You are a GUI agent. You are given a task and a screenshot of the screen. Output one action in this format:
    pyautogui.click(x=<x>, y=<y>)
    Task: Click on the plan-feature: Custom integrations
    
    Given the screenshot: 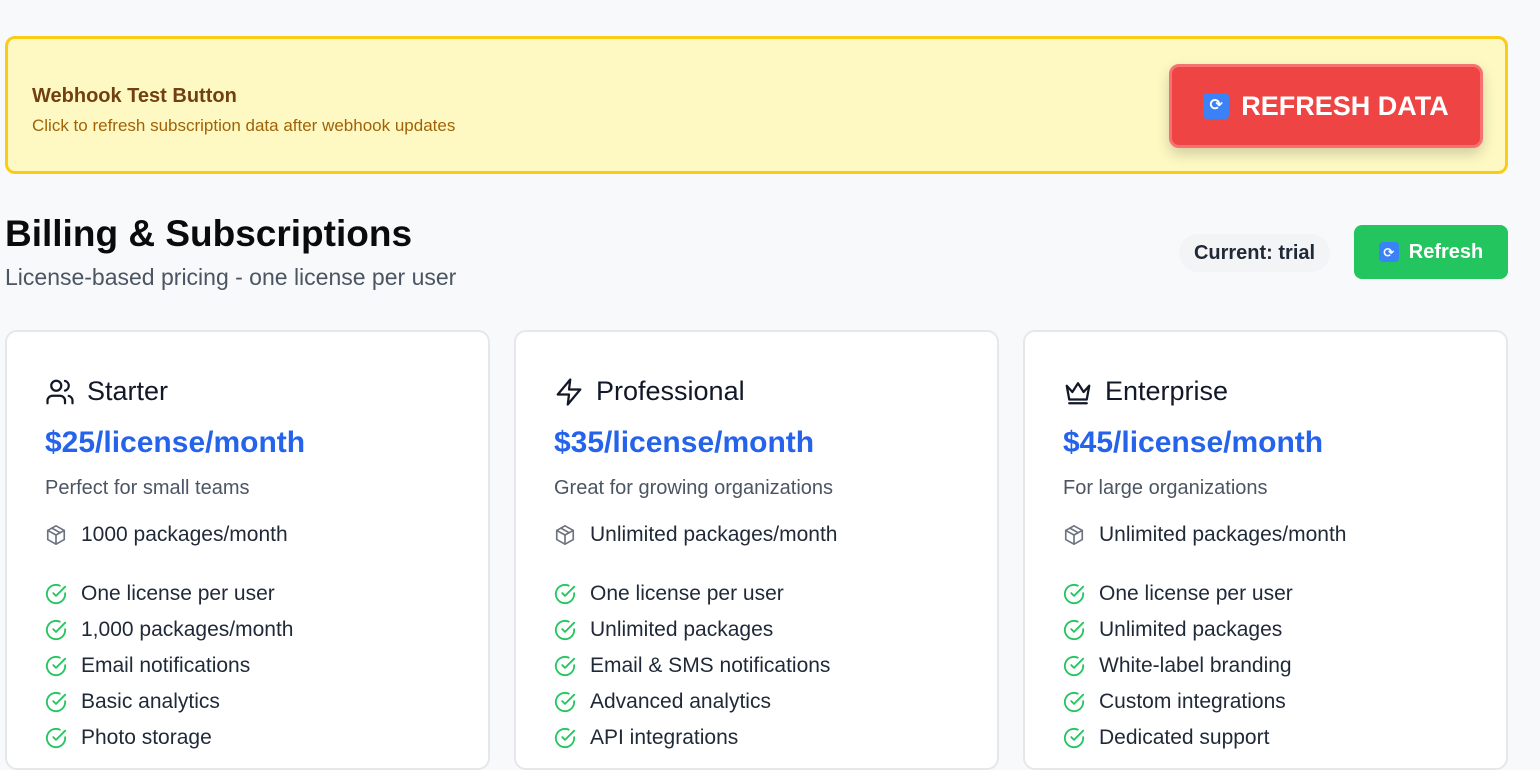 What is the action you would take?
    pyautogui.click(x=1178, y=702)
    